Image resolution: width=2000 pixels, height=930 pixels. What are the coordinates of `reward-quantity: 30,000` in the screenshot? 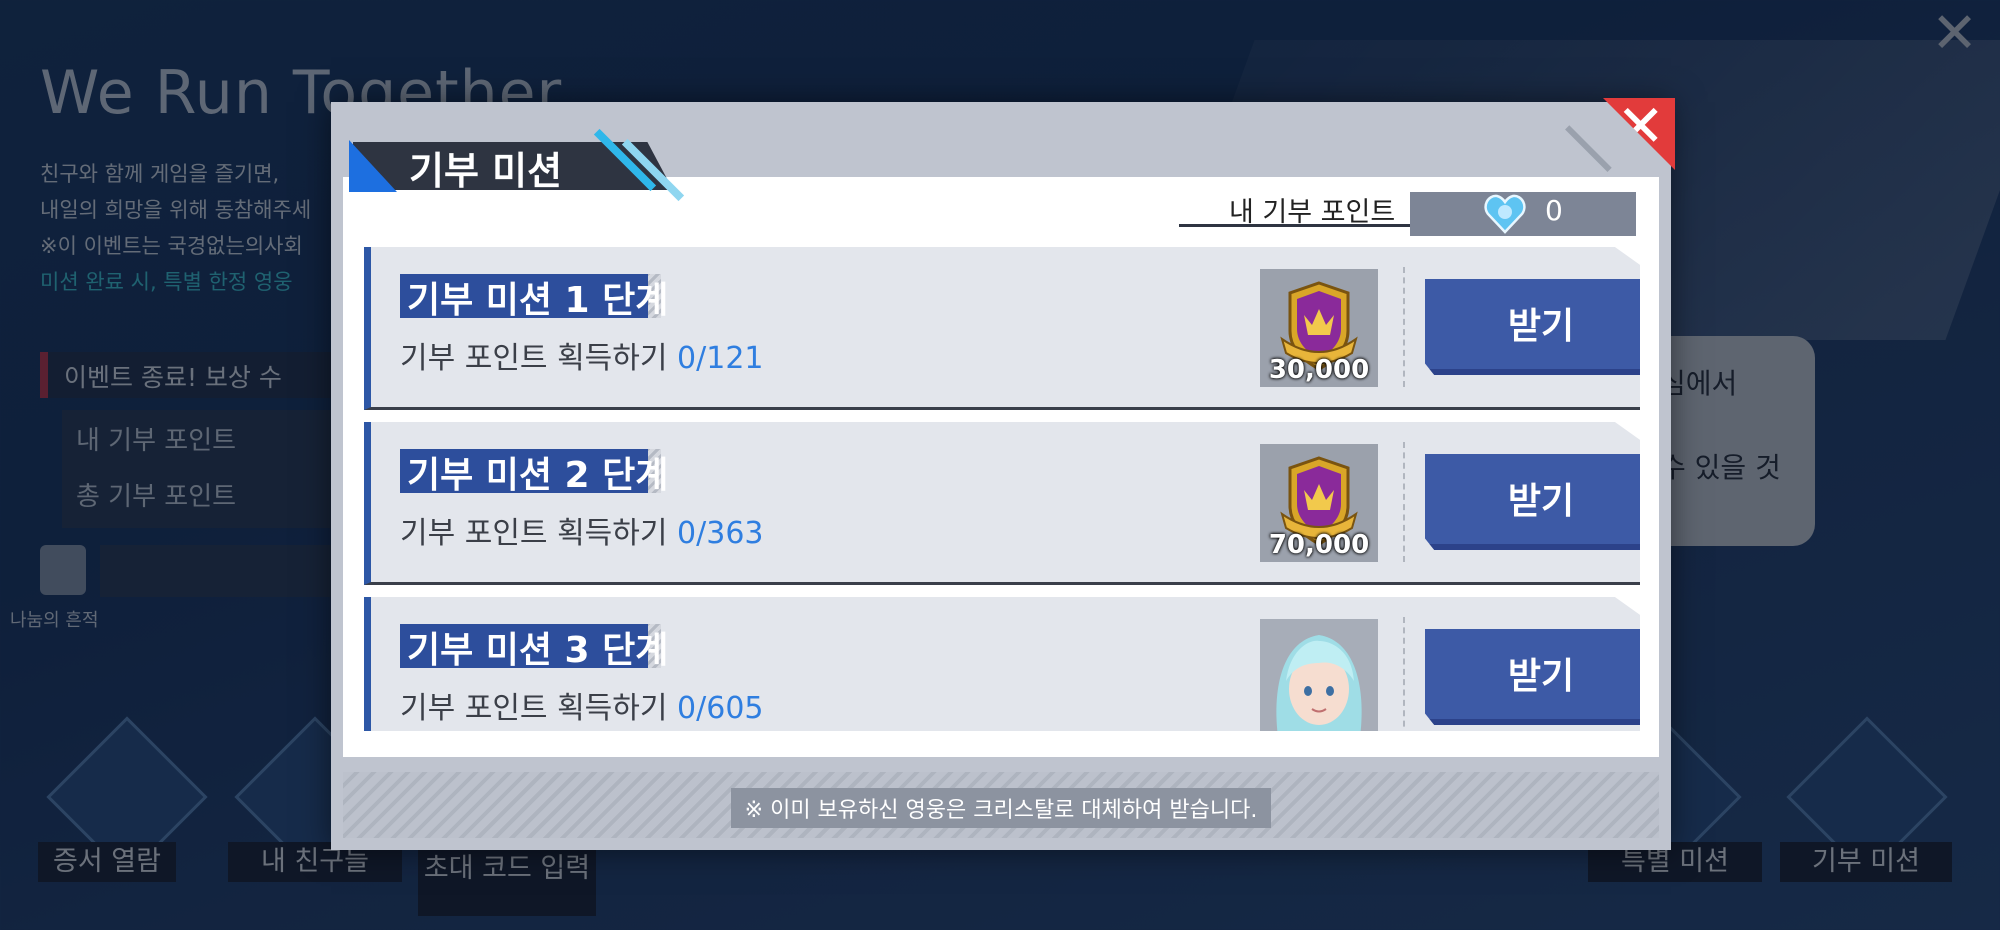 It's located at (1319, 370).